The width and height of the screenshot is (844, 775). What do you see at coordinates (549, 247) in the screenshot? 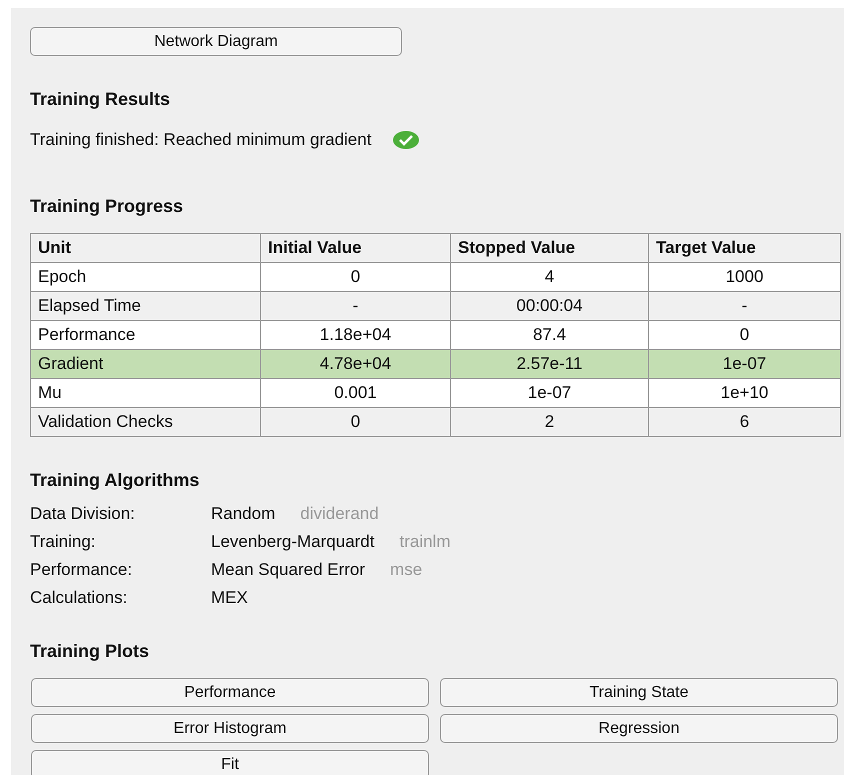
I see `column-header: Stopped Value` at bounding box center [549, 247].